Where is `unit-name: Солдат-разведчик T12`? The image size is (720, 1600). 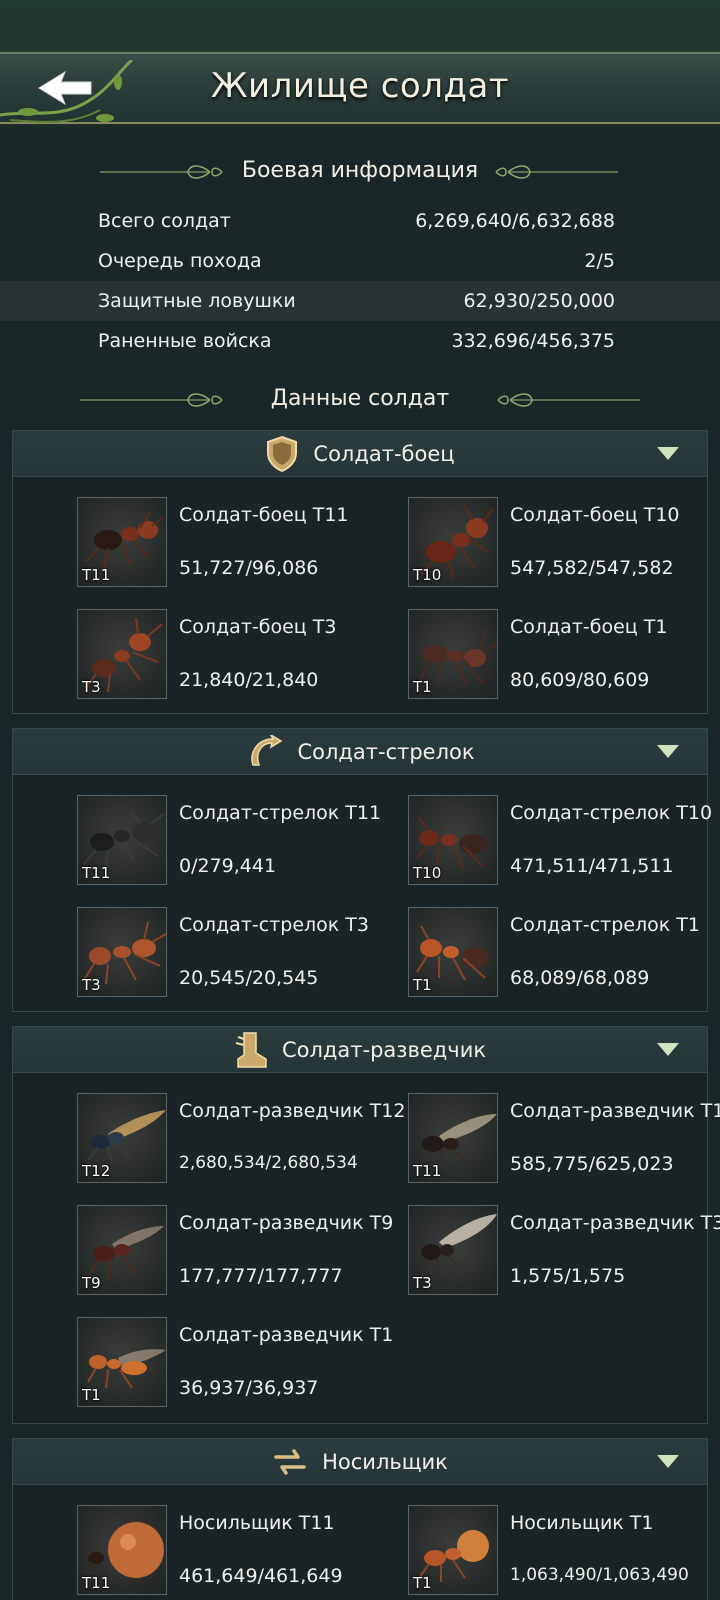 unit-name: Солдат-разведчик T12 is located at coordinates (292, 1111).